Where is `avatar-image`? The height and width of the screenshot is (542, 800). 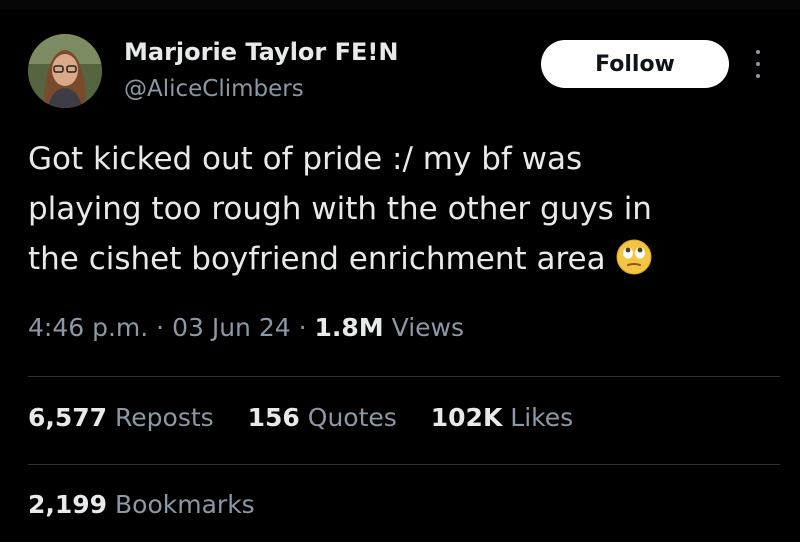 avatar-image is located at coordinates (65, 71).